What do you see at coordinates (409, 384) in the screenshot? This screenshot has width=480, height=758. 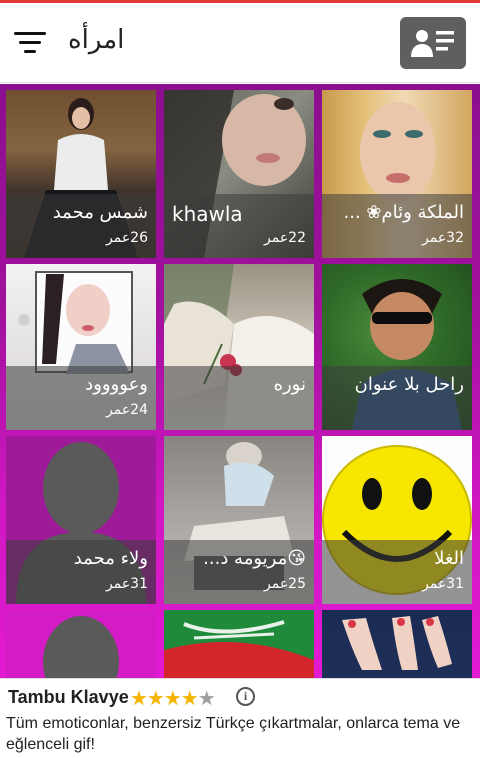 I see `profile-name: راحل بلا عنوان` at bounding box center [409, 384].